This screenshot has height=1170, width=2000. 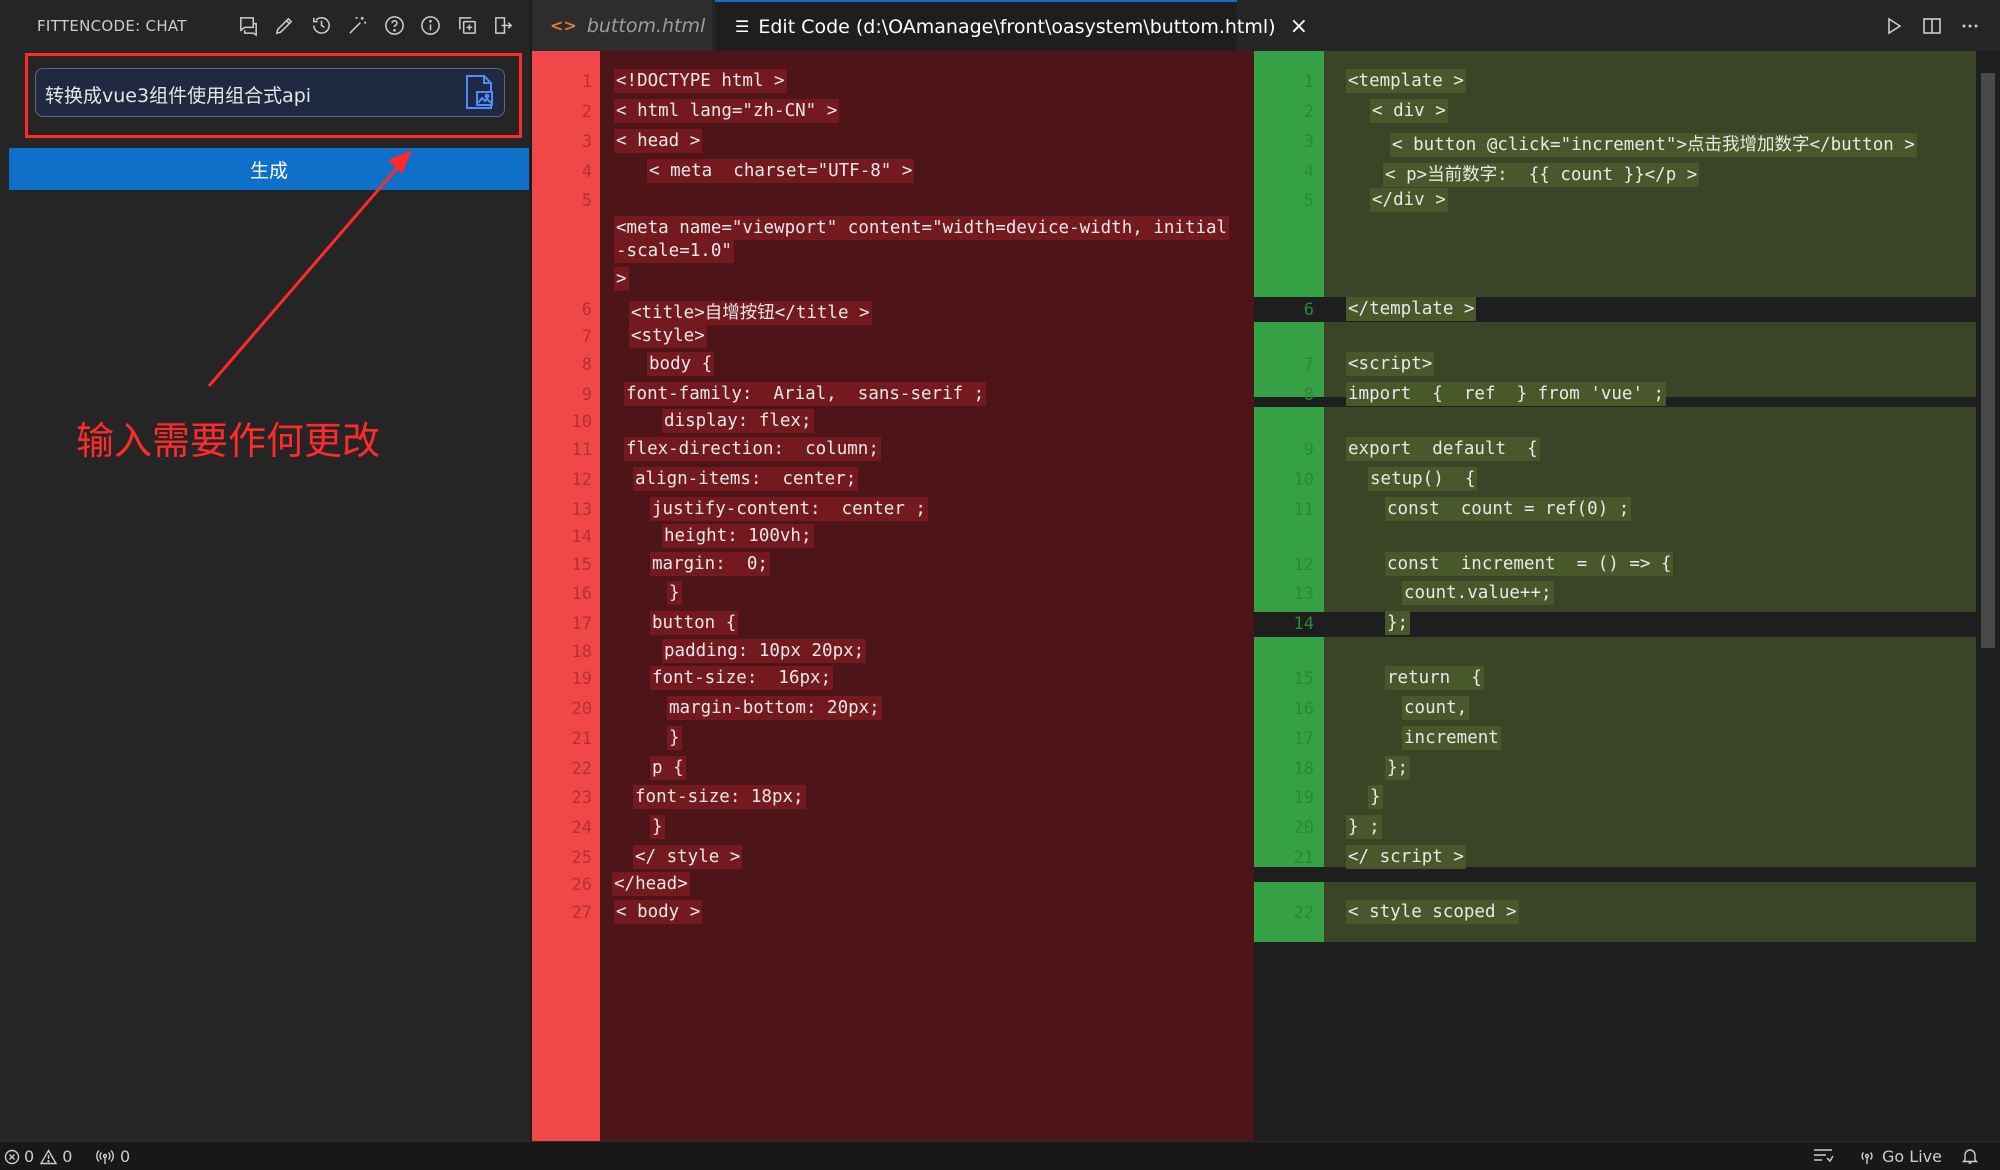 What do you see at coordinates (1615, 739) in the screenshot?
I see `code-line: 17 increment` at bounding box center [1615, 739].